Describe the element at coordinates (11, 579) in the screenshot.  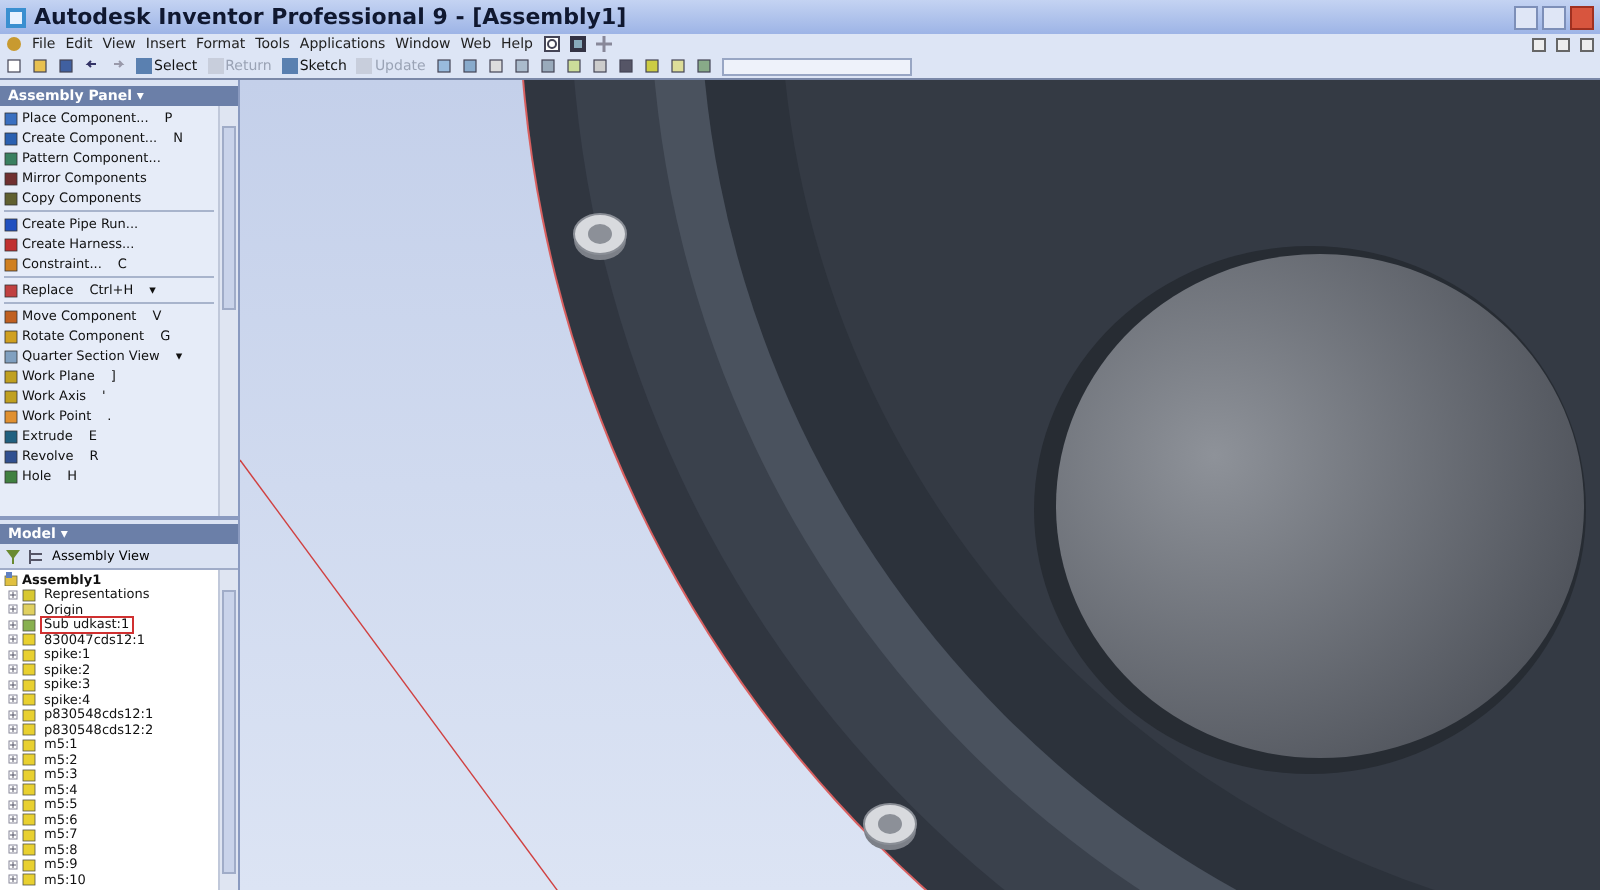
I see `assembly-icon` at that location.